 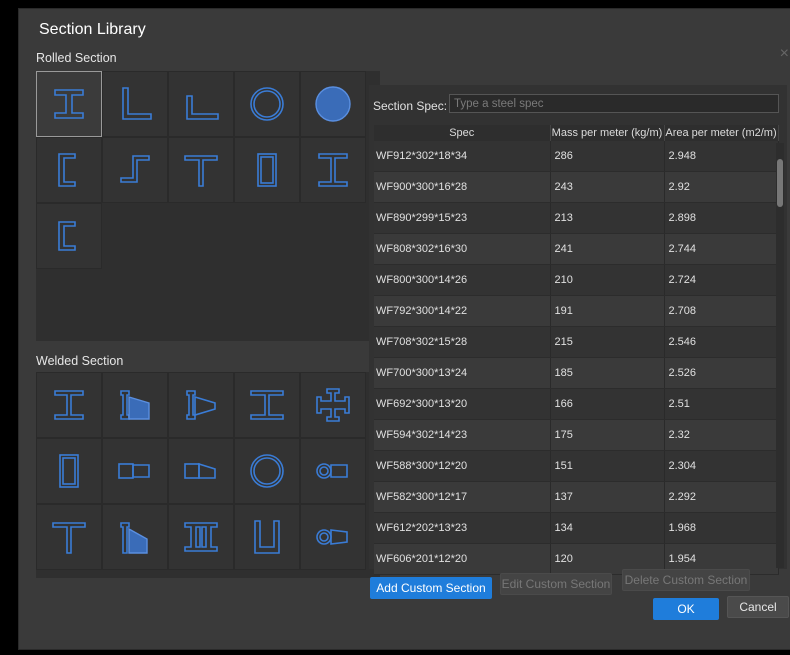 What do you see at coordinates (780, 183) in the screenshot?
I see `scrollbar-thumb` at bounding box center [780, 183].